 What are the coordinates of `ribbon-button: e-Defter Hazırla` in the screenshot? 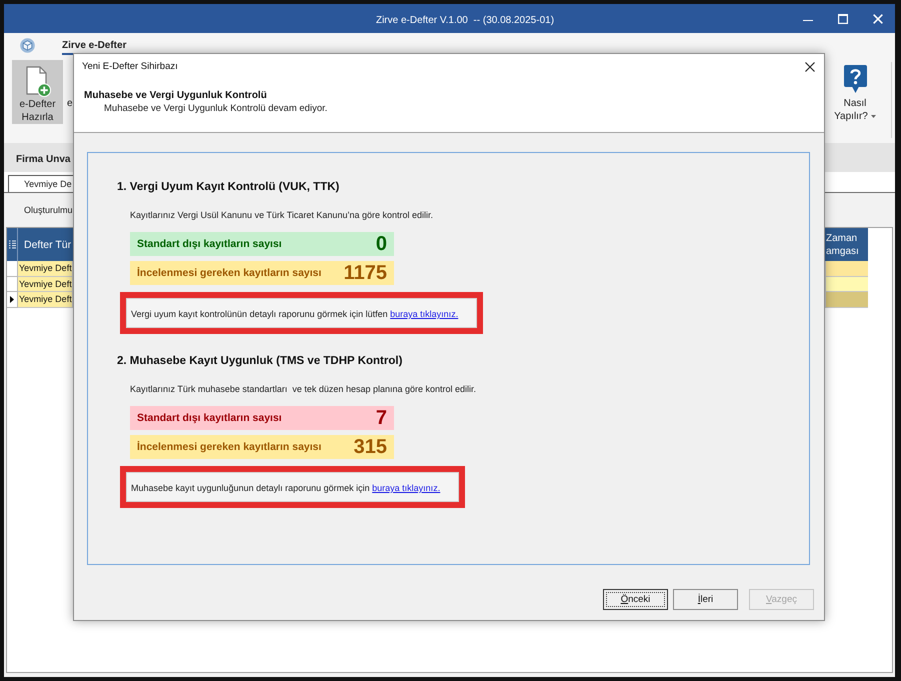 It's located at (37, 92).